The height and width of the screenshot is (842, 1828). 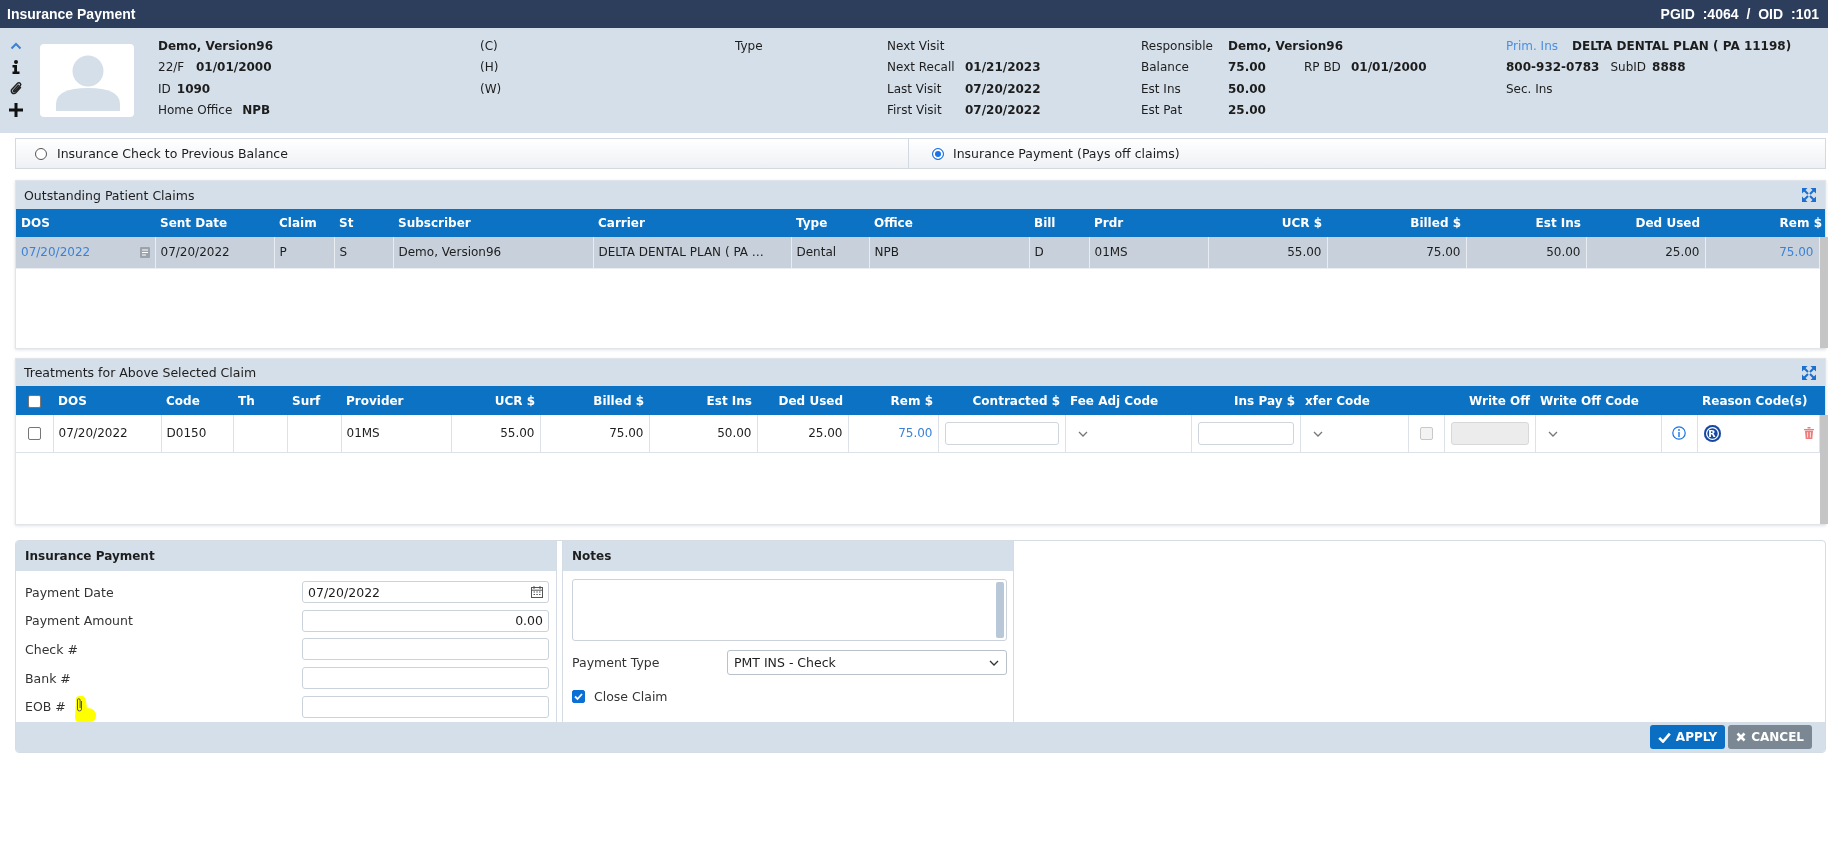 What do you see at coordinates (830, 223) in the screenshot?
I see `column-header: Type` at bounding box center [830, 223].